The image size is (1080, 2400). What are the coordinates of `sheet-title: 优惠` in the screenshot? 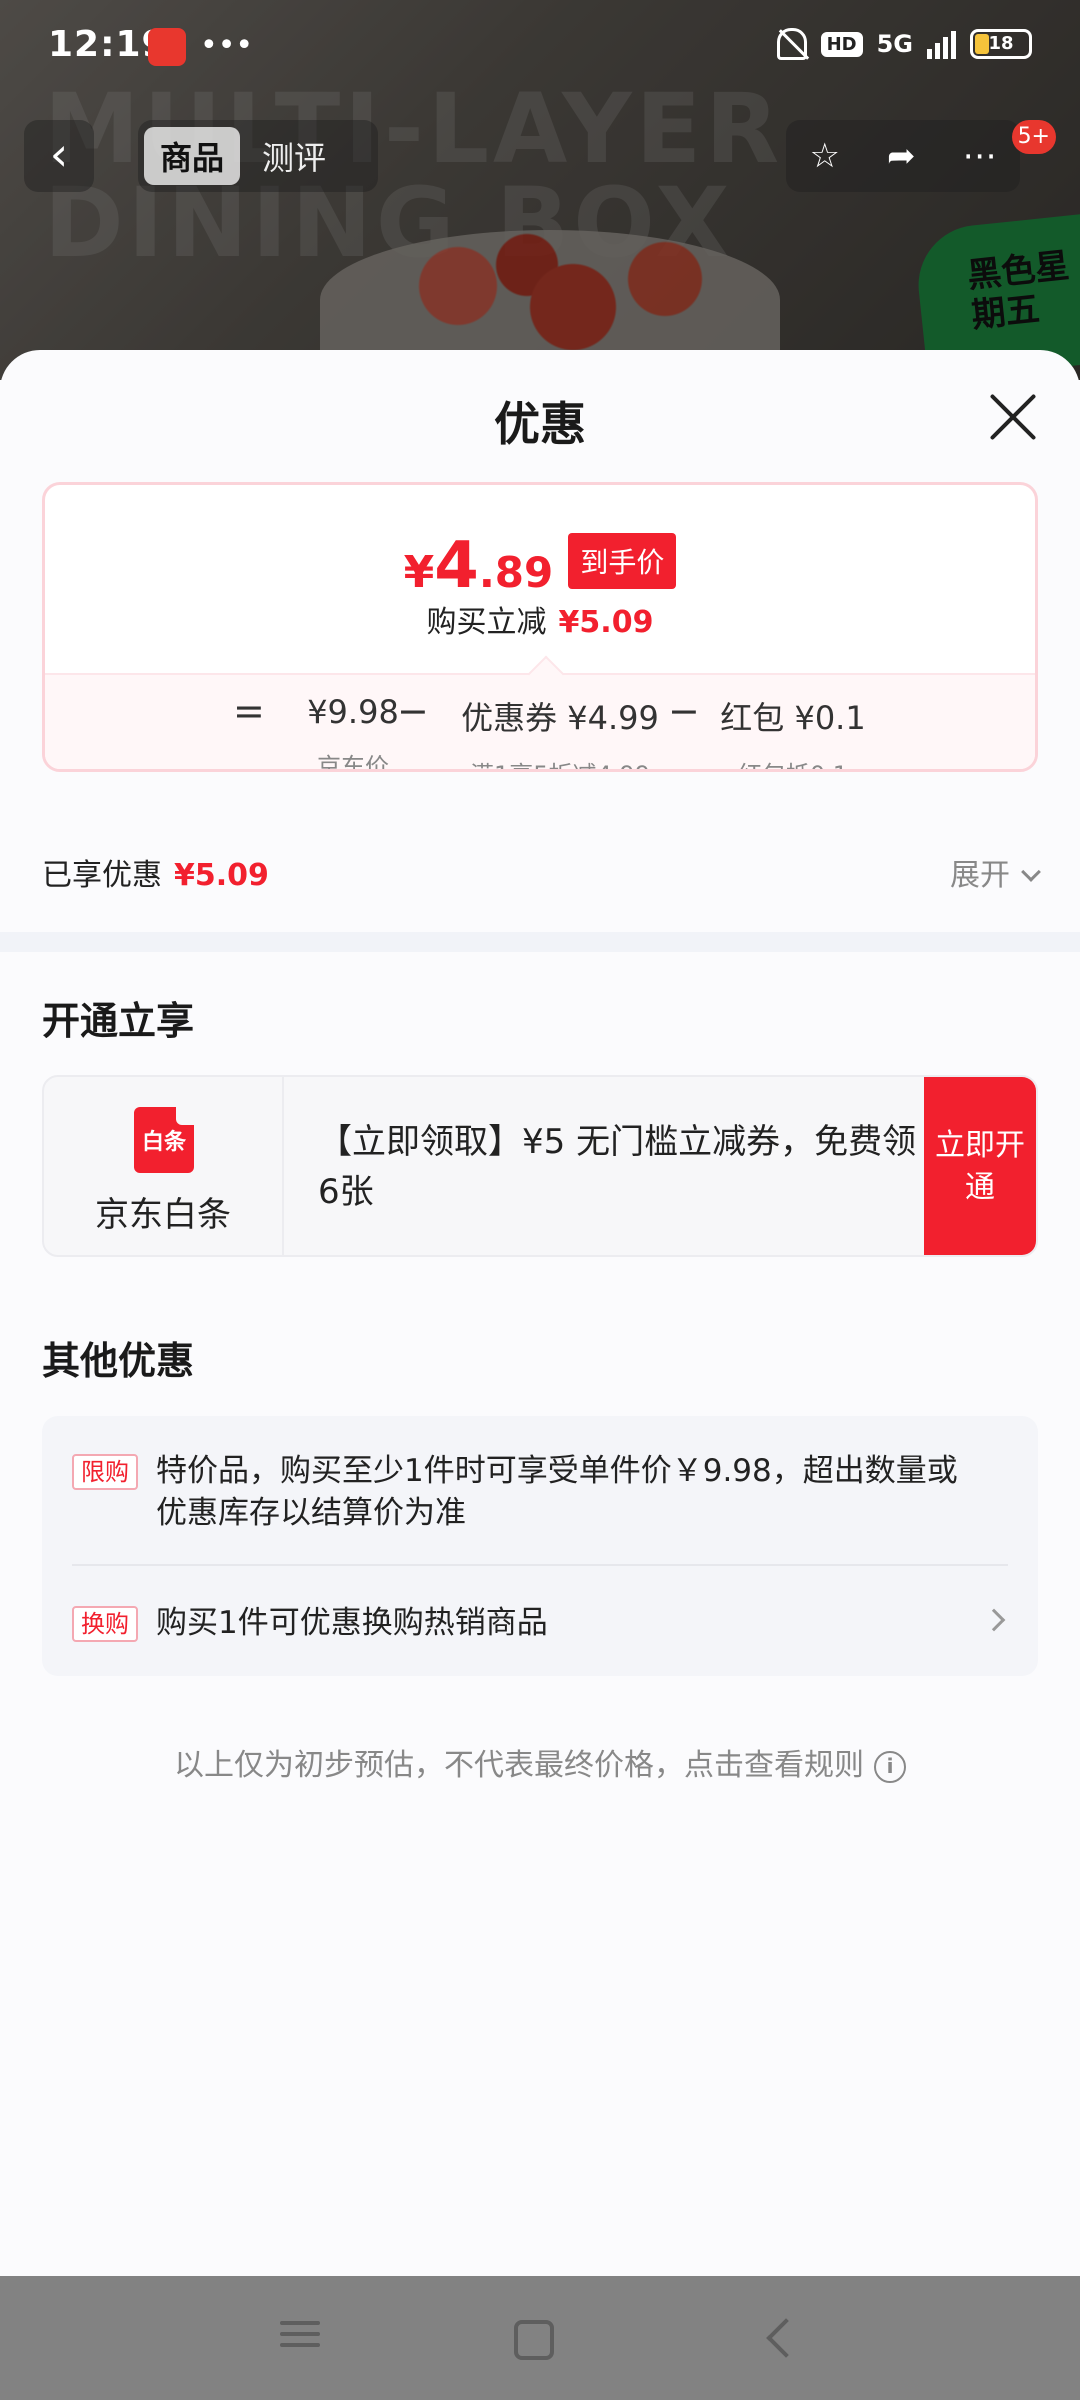 It's located at (540, 424).